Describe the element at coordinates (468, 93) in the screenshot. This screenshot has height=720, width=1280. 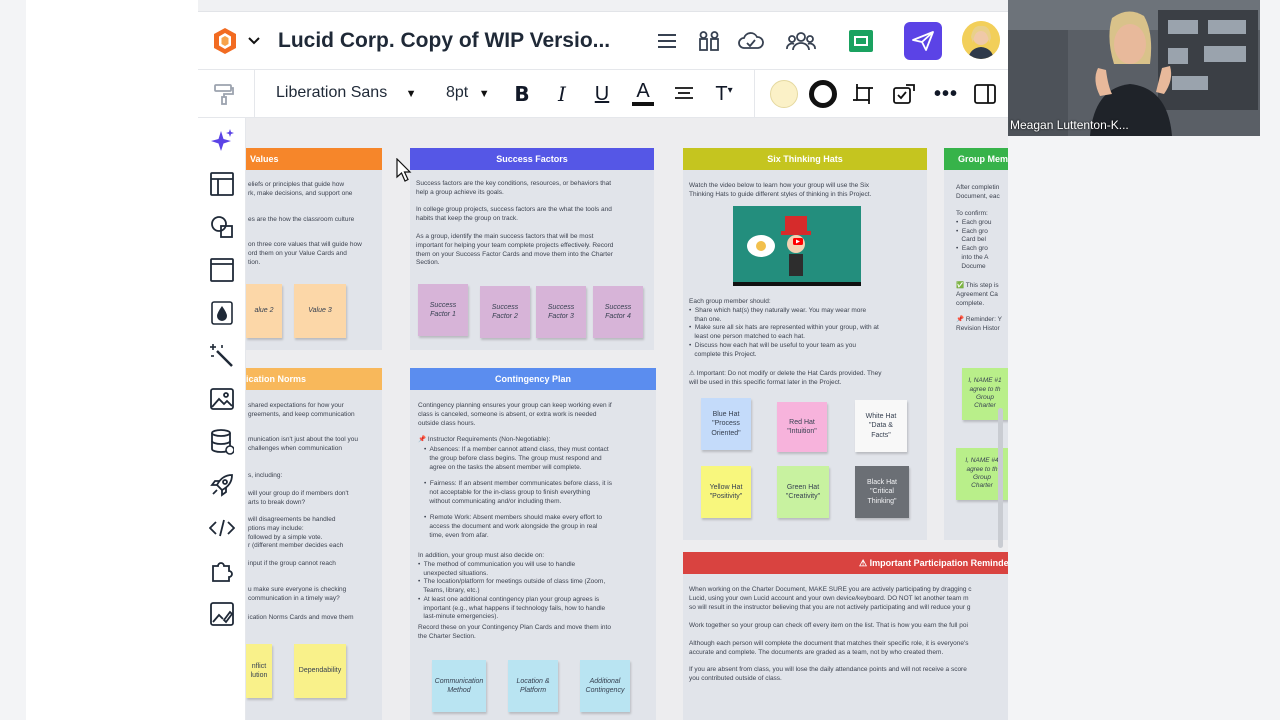
I see `font-size-select: 8pt ▼` at that location.